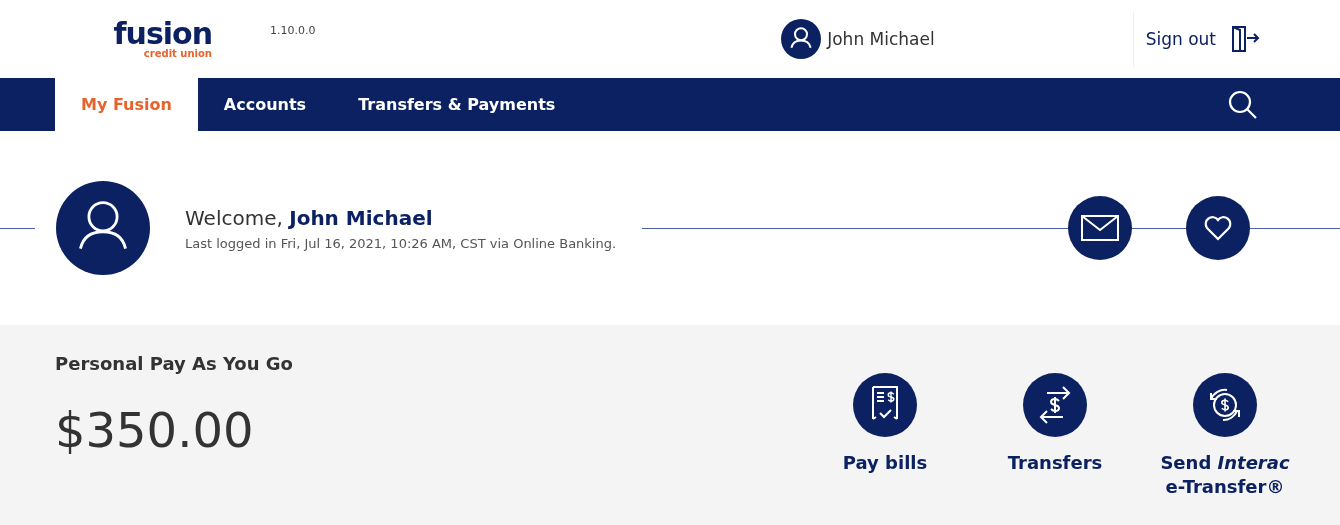 Image resolution: width=1340 pixels, height=525 pixels. Describe the element at coordinates (885, 463) in the screenshot. I see `action-link: Pay bills` at that location.